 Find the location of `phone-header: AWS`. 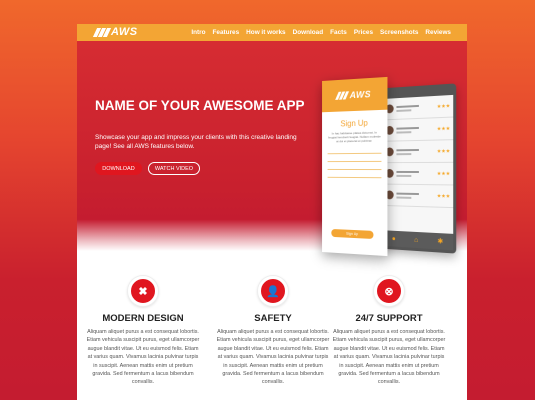

phone-header: AWS is located at coordinates (354, 94).